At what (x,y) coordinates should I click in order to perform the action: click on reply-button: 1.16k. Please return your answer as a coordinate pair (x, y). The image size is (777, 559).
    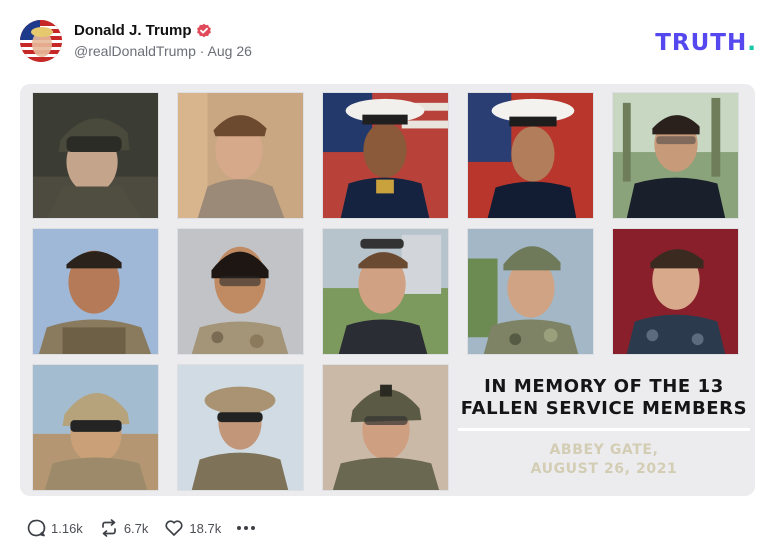
    Looking at the image, I should click on (54, 528).